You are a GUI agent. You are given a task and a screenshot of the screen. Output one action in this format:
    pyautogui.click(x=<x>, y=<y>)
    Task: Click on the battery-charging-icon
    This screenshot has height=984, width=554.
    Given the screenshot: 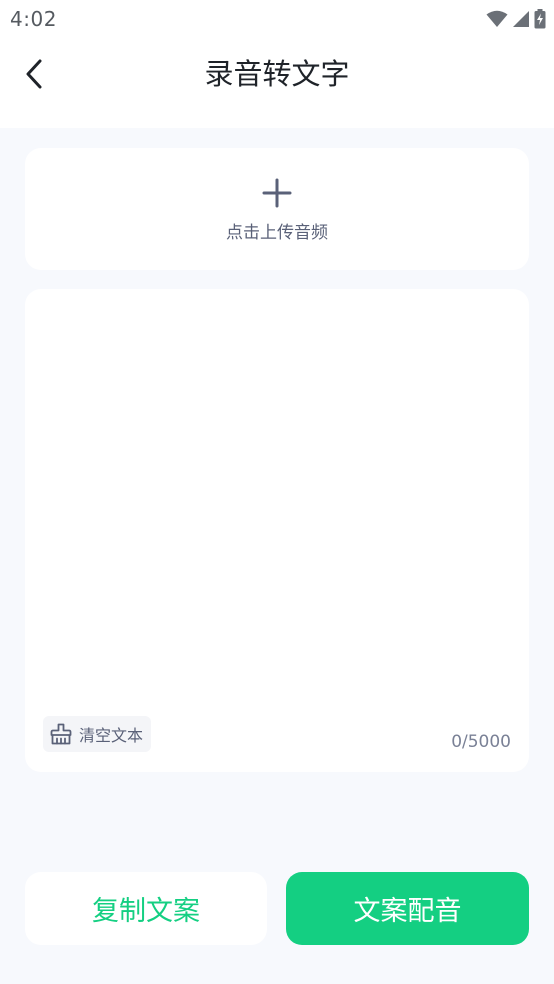 What is the action you would take?
    pyautogui.click(x=540, y=19)
    